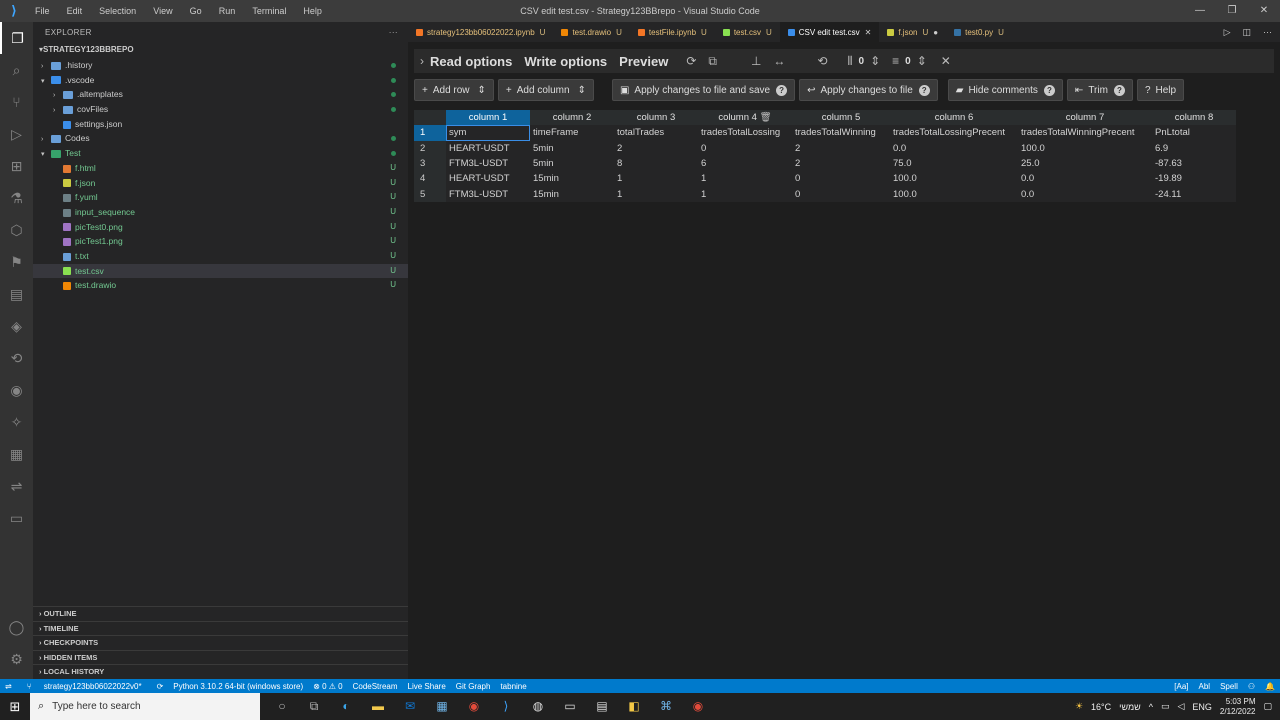 The width and height of the screenshot is (1280, 720). Describe the element at coordinates (1151, 707) in the screenshot. I see `tray-chevron-icon: ^` at that location.